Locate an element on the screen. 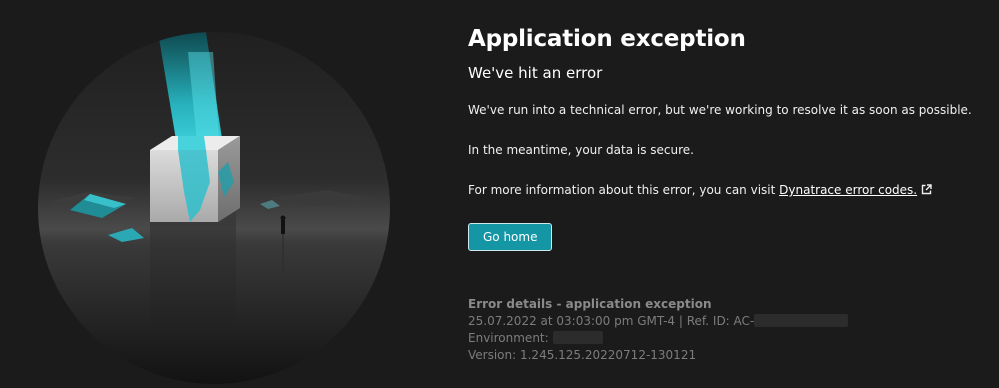 Image resolution: width=999 pixels, height=388 pixels. environment-label: Environment: is located at coordinates (508, 338).